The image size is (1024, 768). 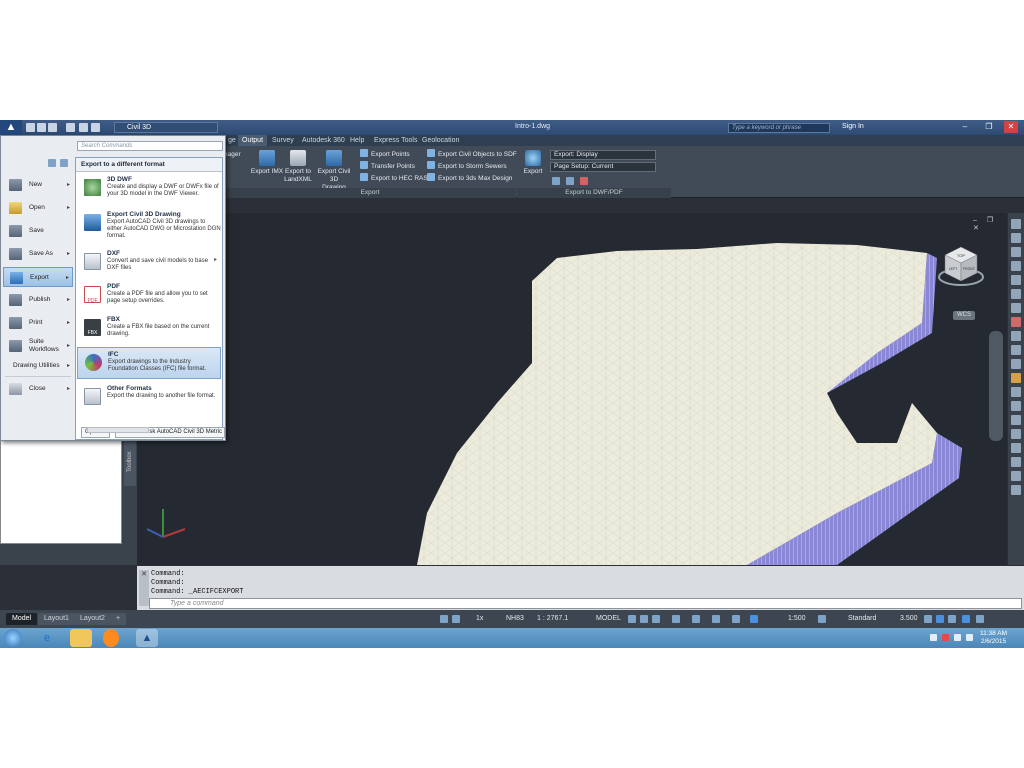 I want to click on settings-icon, so click(x=822, y=619).